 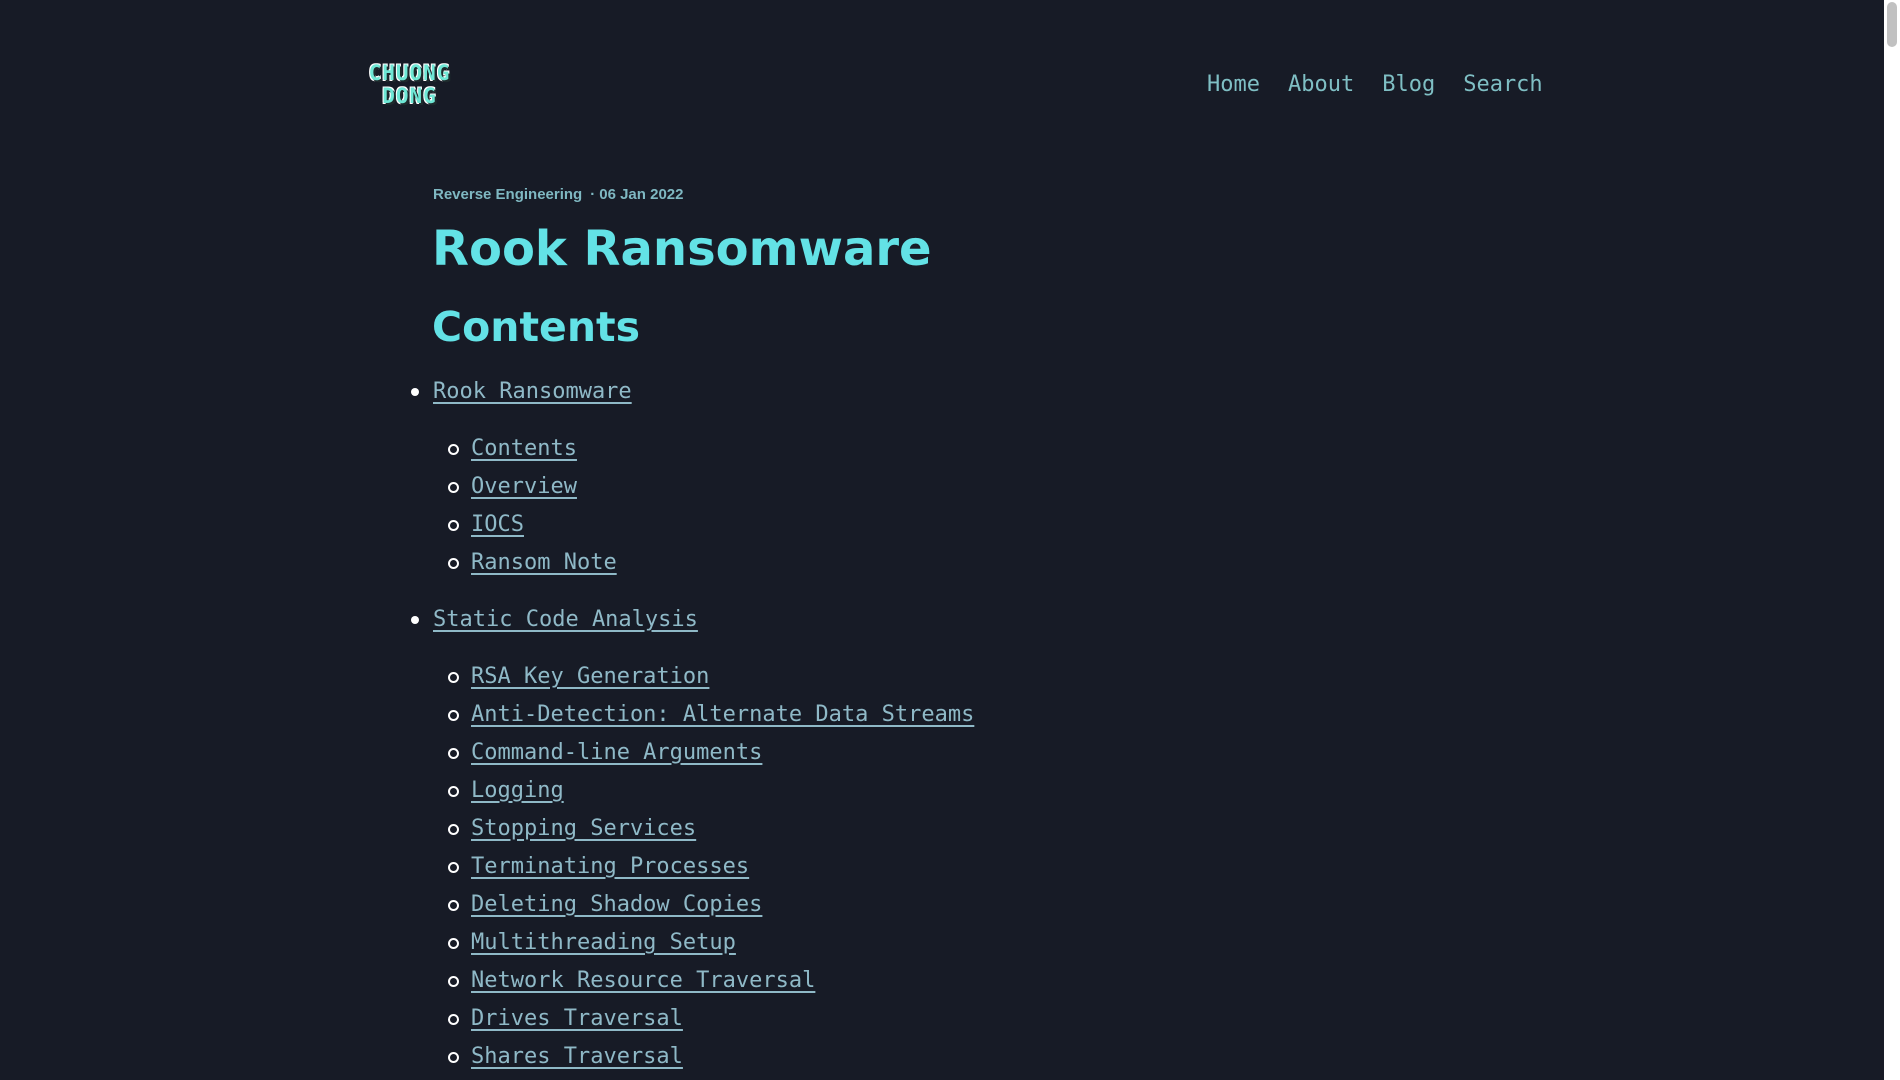 I want to click on post-meta: Reverse Engineering · 06 Jan 2022, so click(x=558, y=195).